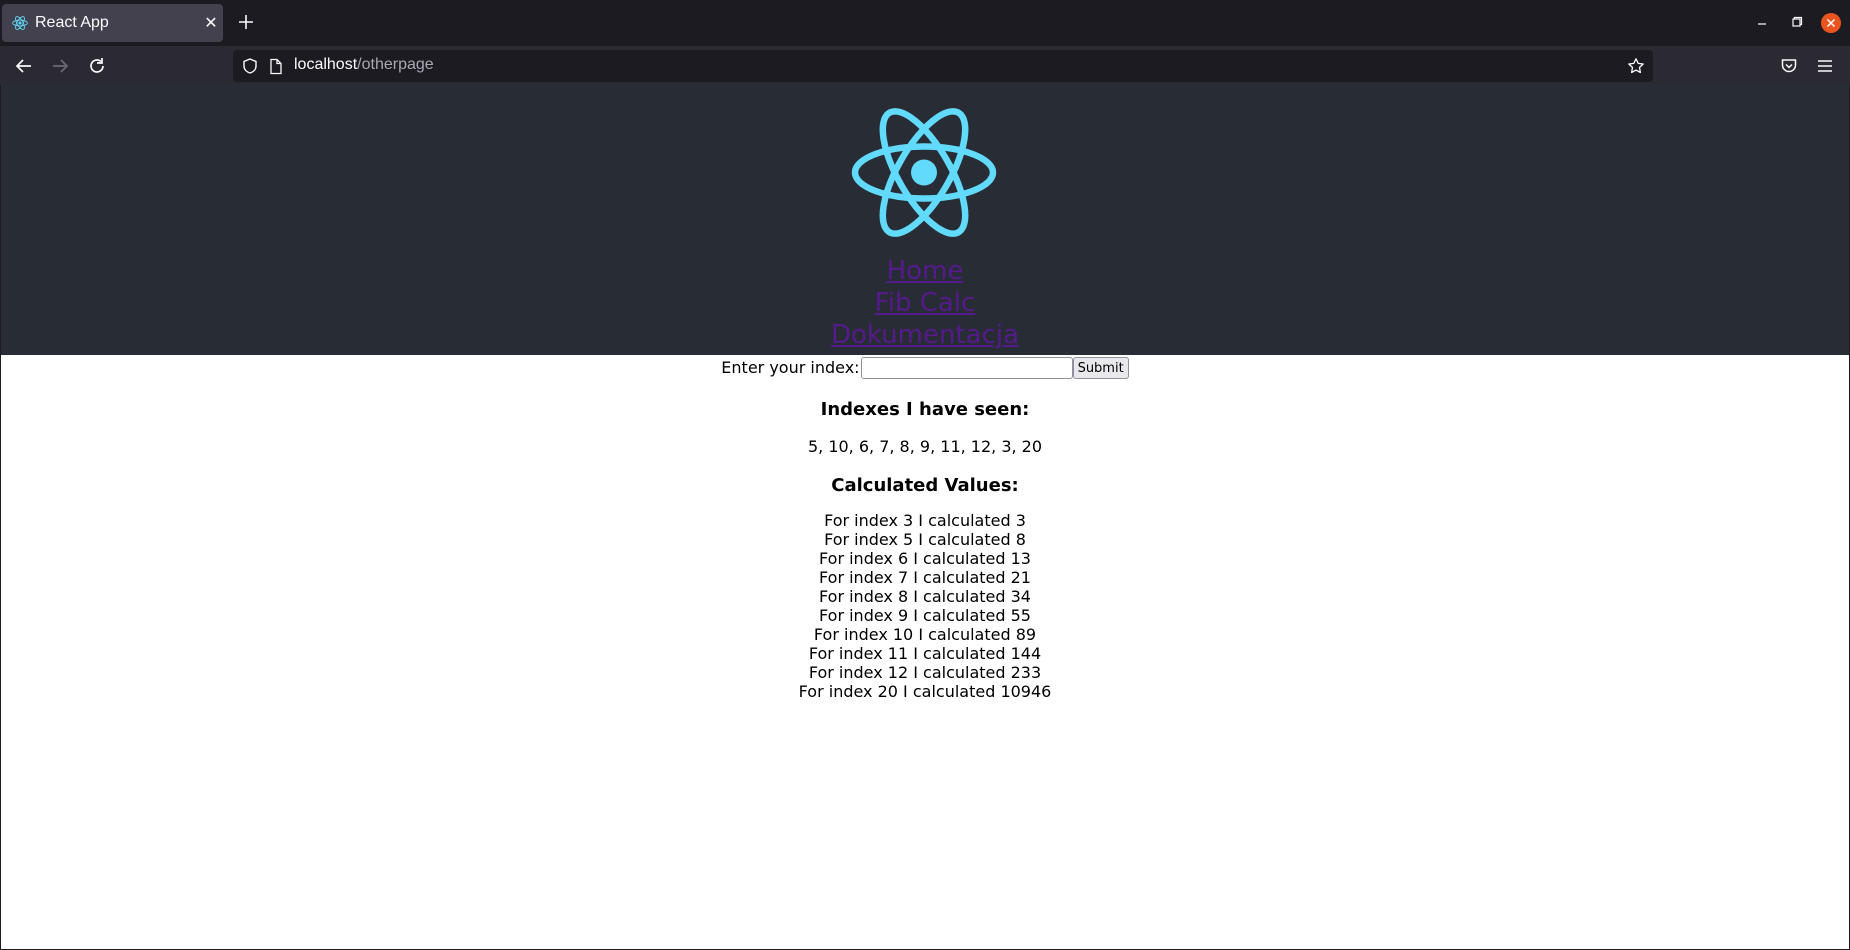 This screenshot has height=950, width=1850. What do you see at coordinates (925, 672) in the screenshot?
I see `list-item: For index 12 I calculated 233` at bounding box center [925, 672].